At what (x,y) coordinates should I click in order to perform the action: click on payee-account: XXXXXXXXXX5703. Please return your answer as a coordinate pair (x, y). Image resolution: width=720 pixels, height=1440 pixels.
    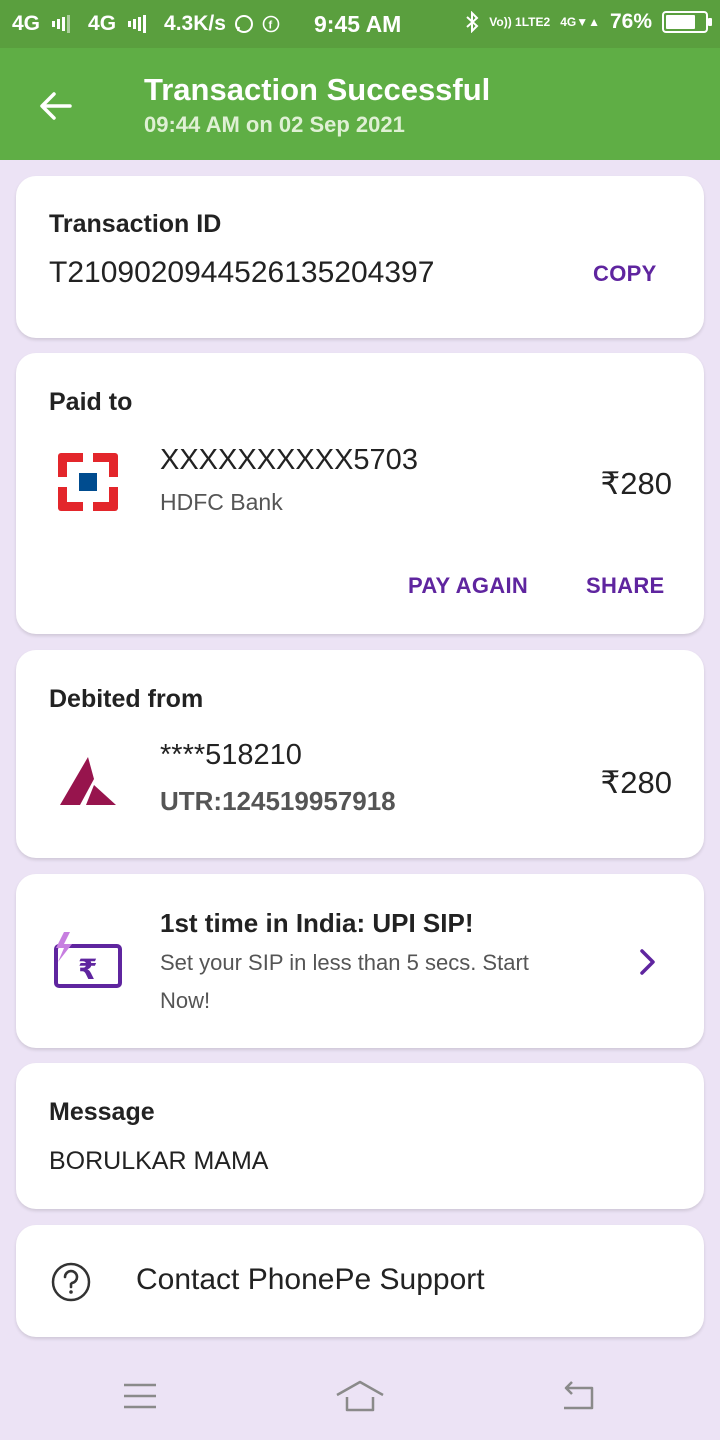
    Looking at the image, I should click on (289, 460).